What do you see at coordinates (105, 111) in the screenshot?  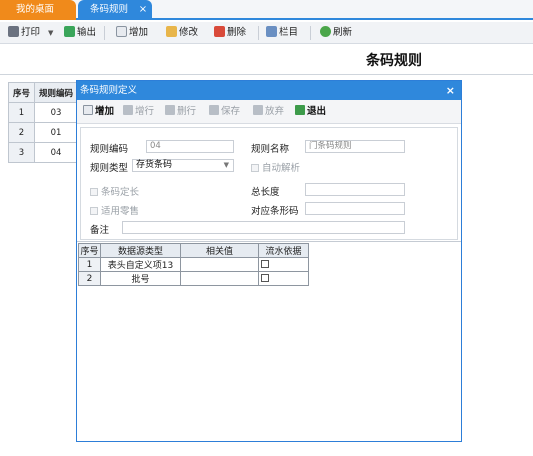 I see `dialog-add-label: 增加` at bounding box center [105, 111].